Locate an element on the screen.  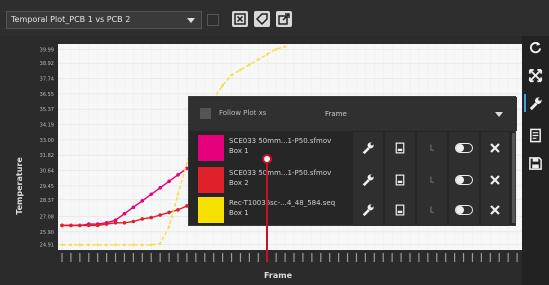
follow-checkbox is located at coordinates (205, 113).